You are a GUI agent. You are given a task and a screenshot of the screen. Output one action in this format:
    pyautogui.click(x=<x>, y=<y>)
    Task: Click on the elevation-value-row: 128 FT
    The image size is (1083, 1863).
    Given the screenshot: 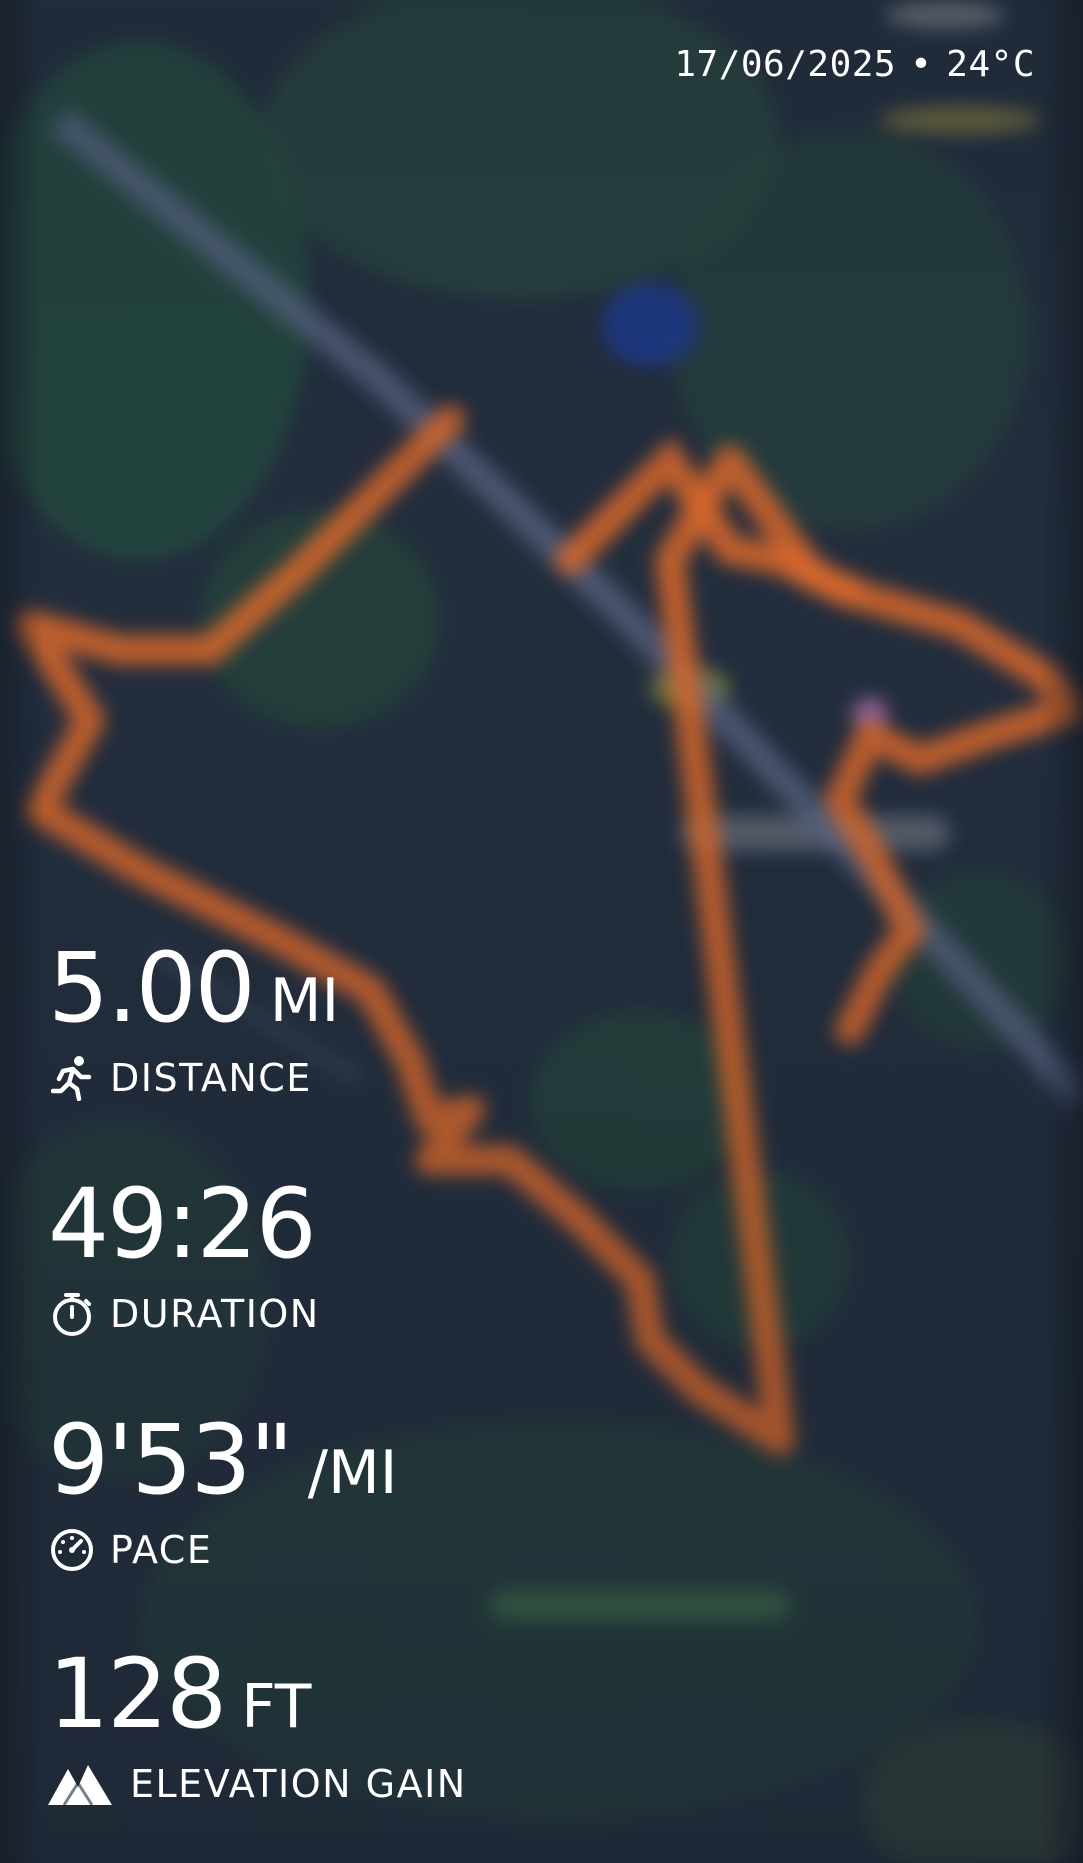 What is the action you would take?
    pyautogui.click(x=257, y=1694)
    